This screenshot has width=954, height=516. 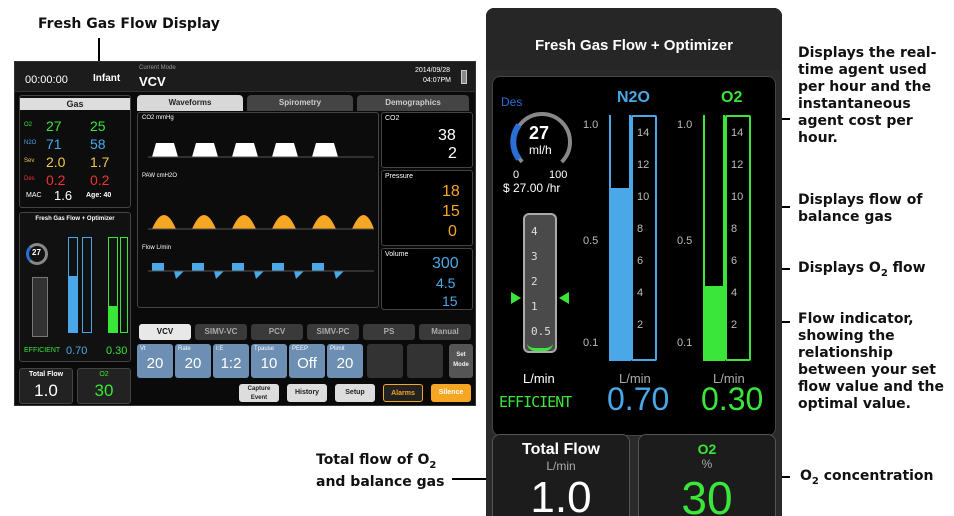 I want to click on n2o-label: N2O, so click(x=633, y=97).